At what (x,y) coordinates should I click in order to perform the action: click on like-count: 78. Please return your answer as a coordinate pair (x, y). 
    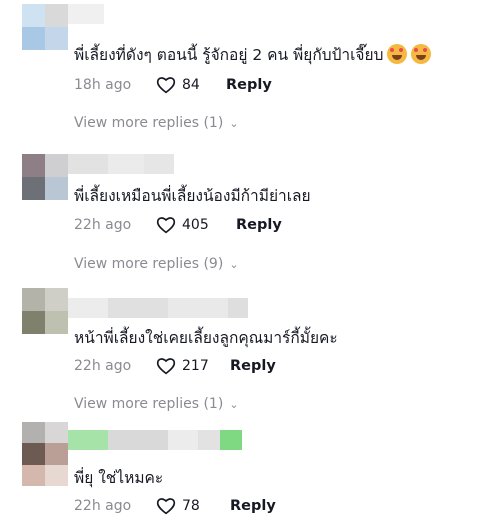
    Looking at the image, I should click on (191, 506).